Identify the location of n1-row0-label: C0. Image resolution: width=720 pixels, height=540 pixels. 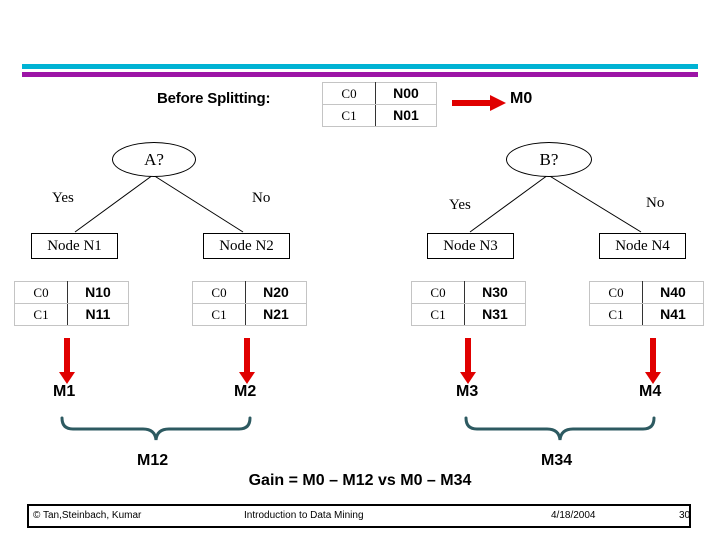
(41, 292).